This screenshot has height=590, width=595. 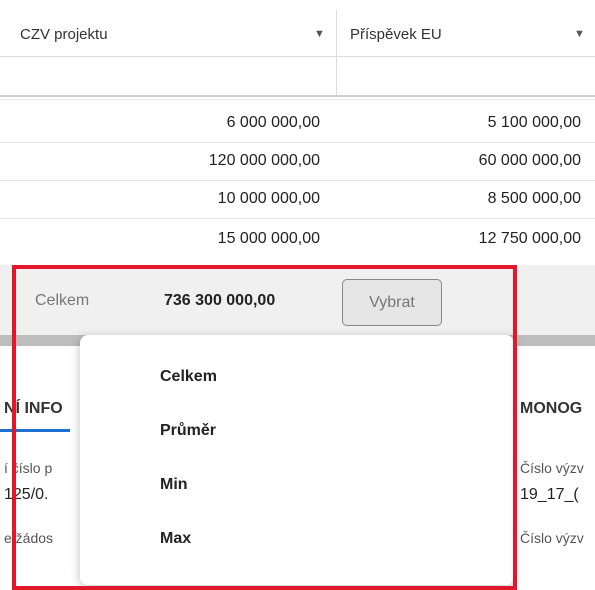 What do you see at coordinates (549, 494) in the screenshot?
I see `right-field-value: 19_17_(` at bounding box center [549, 494].